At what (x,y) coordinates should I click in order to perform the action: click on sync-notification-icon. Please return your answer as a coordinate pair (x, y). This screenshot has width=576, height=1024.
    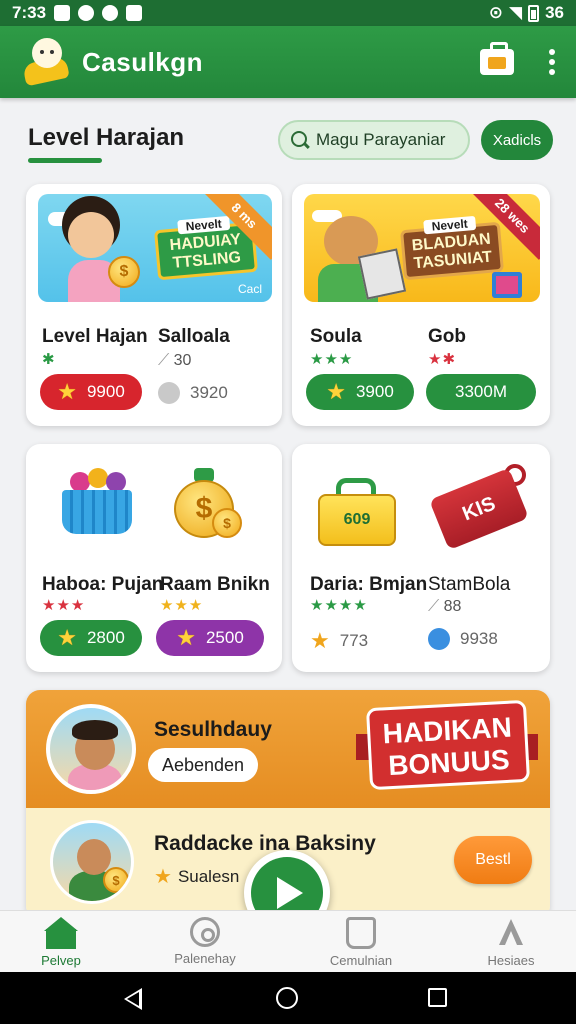
    Looking at the image, I should click on (86, 13).